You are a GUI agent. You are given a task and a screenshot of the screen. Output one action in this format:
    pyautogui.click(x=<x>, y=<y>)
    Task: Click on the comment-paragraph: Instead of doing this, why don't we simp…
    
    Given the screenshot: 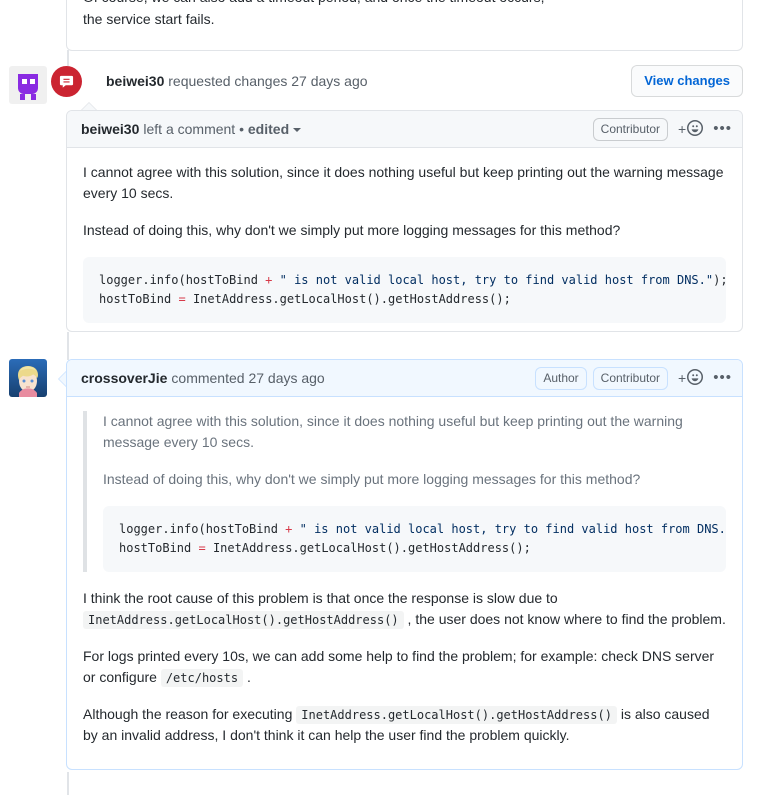 What is the action you would take?
    pyautogui.click(x=352, y=230)
    